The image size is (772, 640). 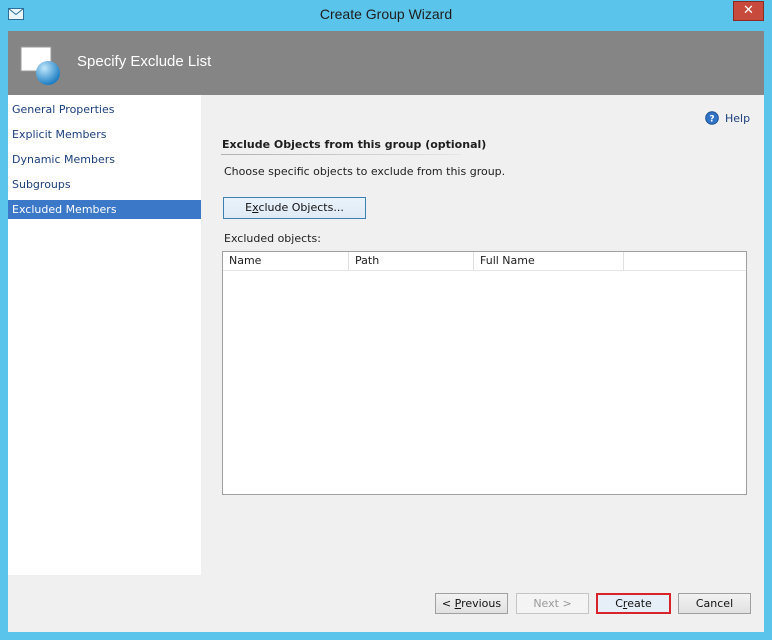 I want to click on help-label: Help, so click(x=738, y=118).